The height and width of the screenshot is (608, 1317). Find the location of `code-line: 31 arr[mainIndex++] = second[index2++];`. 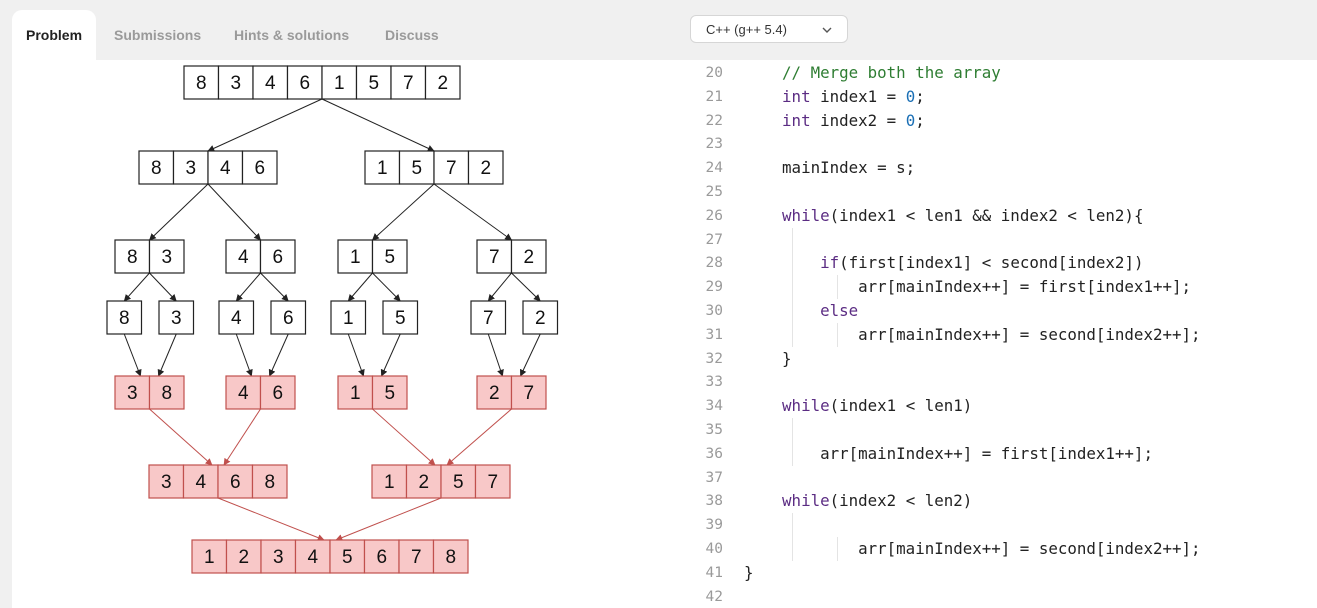

code-line: 31 arr[mainIndex++] = second[index2++]; is located at coordinates (998, 335).